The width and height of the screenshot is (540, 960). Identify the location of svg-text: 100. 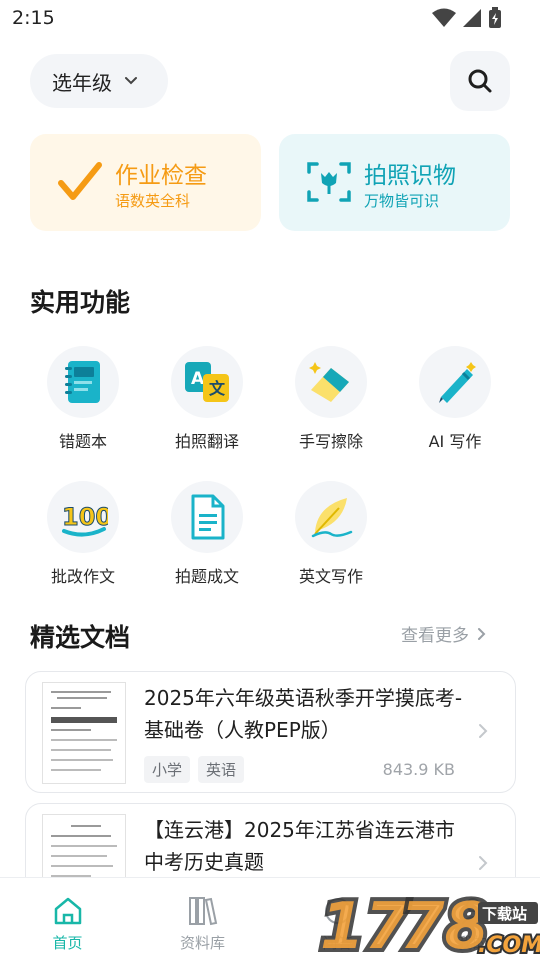
(85, 517).